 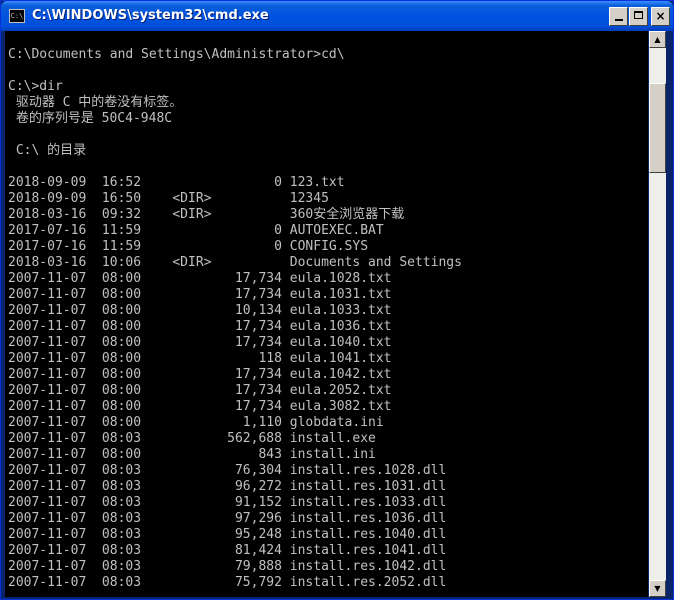 I want to click on maximize-button, so click(x=638, y=16).